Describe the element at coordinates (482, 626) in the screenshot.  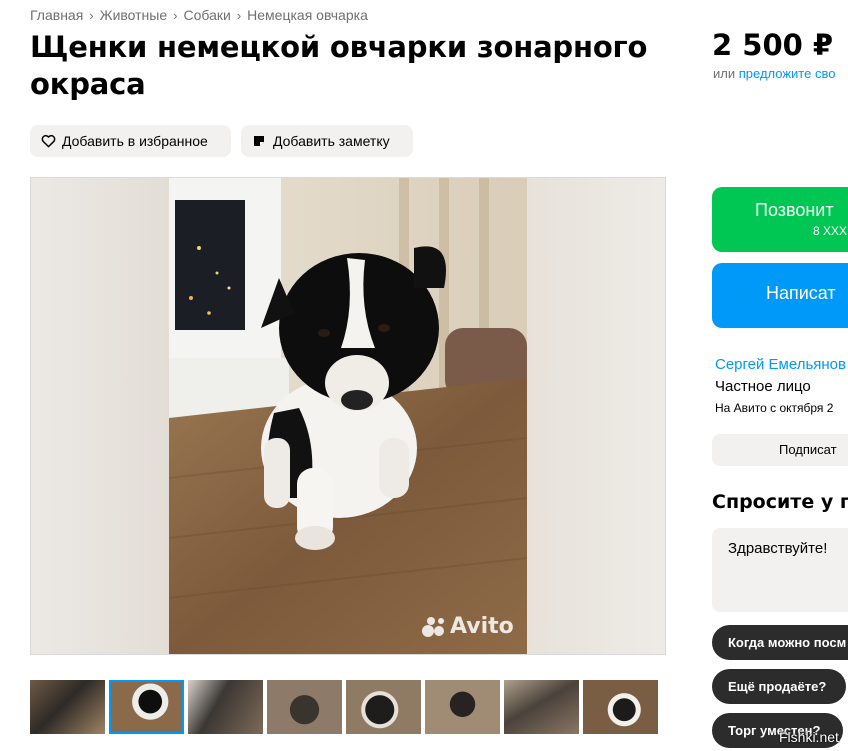
I see `avito-watermark-text: Avito` at that location.